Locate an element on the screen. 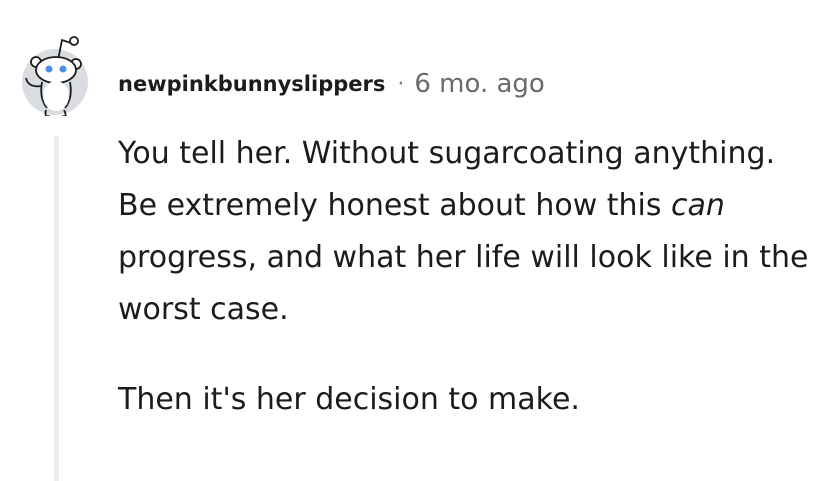  comment-timestamp: 6 mo. ago is located at coordinates (479, 84).